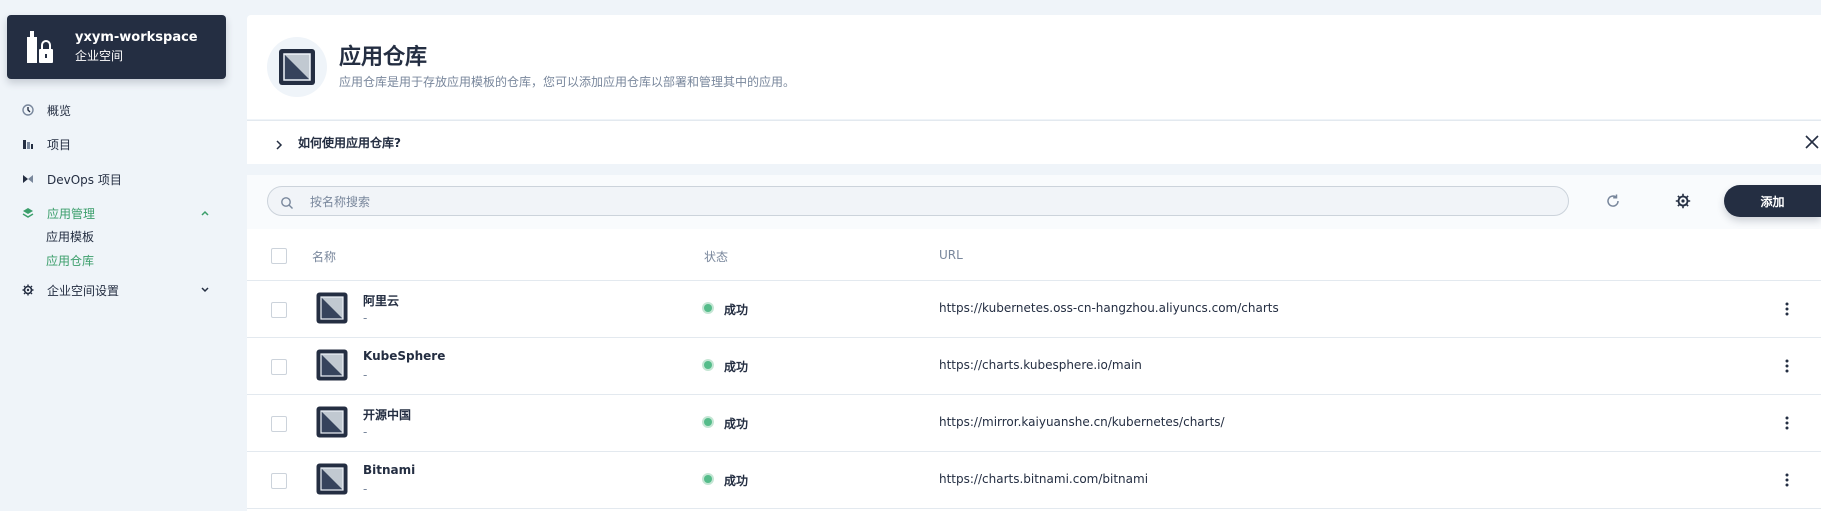 The image size is (1821, 511). What do you see at coordinates (59, 110) in the screenshot?
I see `sidebar-item-label: 概览` at bounding box center [59, 110].